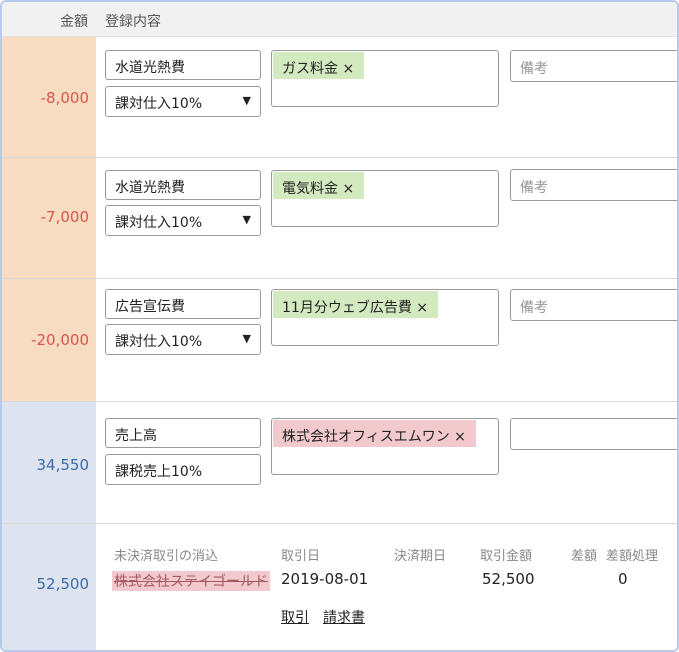  I want to click on amount-cell: 34,550, so click(49, 462).